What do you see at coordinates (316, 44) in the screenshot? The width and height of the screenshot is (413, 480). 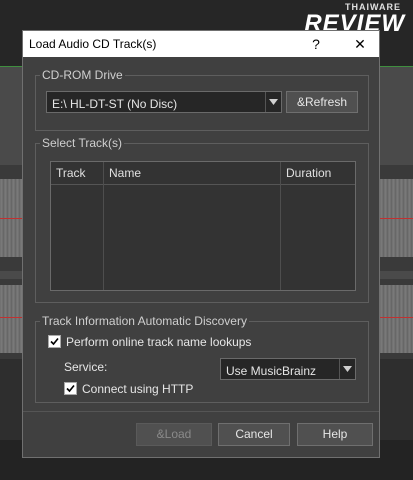 I see `help-icon: ?` at bounding box center [316, 44].